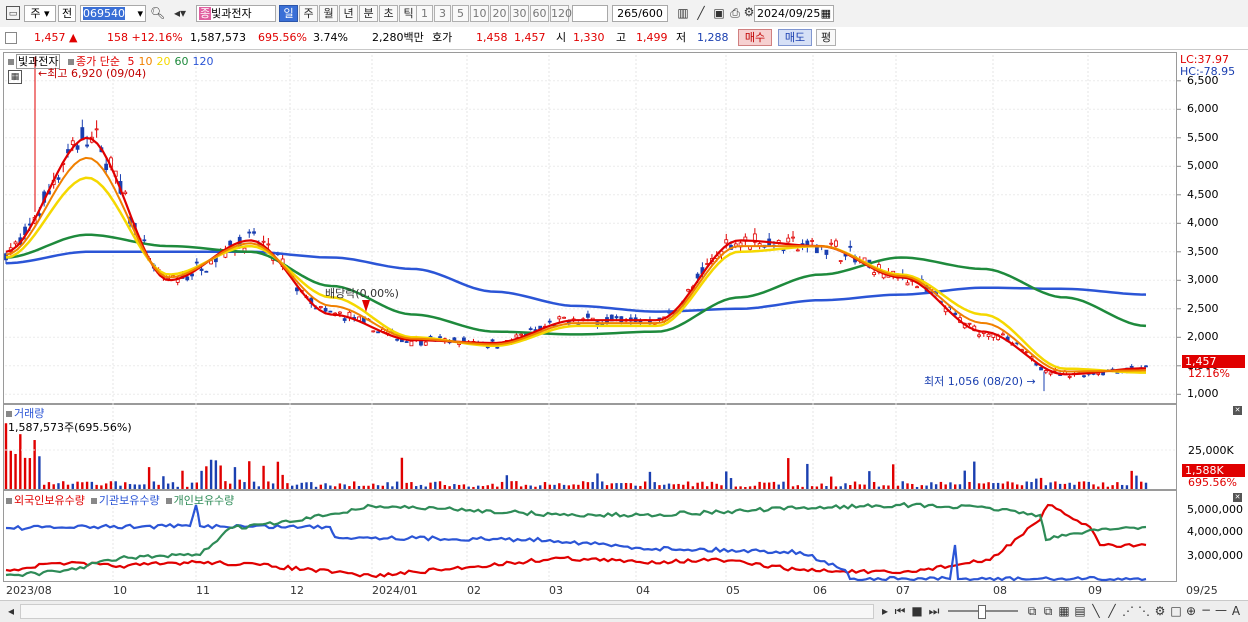  I want to click on settings-icon: ⚙, so click(1160, 611).